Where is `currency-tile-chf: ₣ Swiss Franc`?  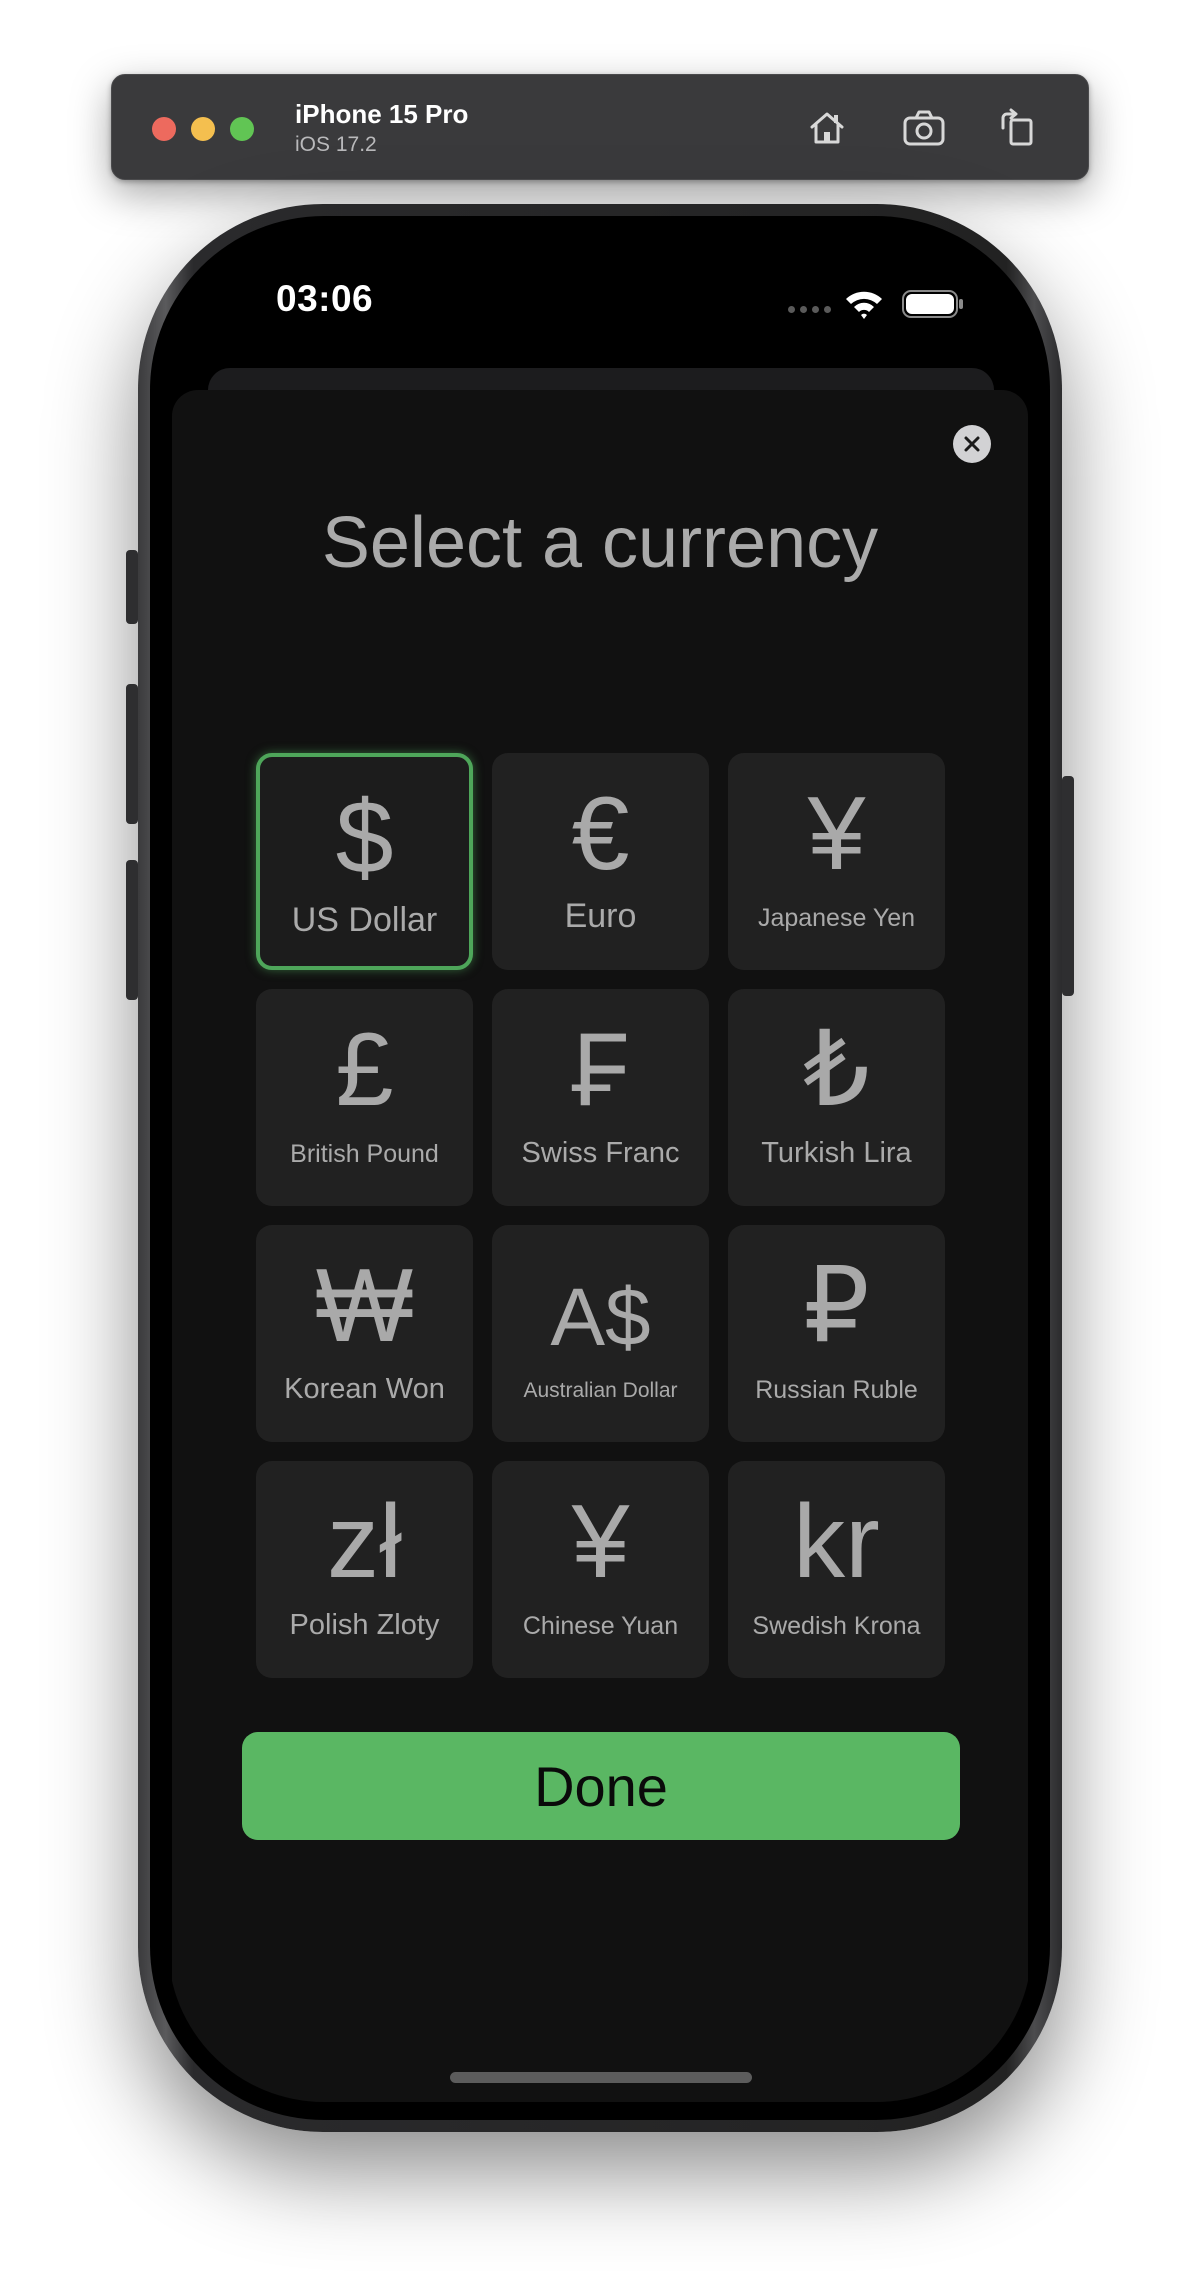
currency-tile-chf: ₣ Swiss Franc is located at coordinates (600, 1097).